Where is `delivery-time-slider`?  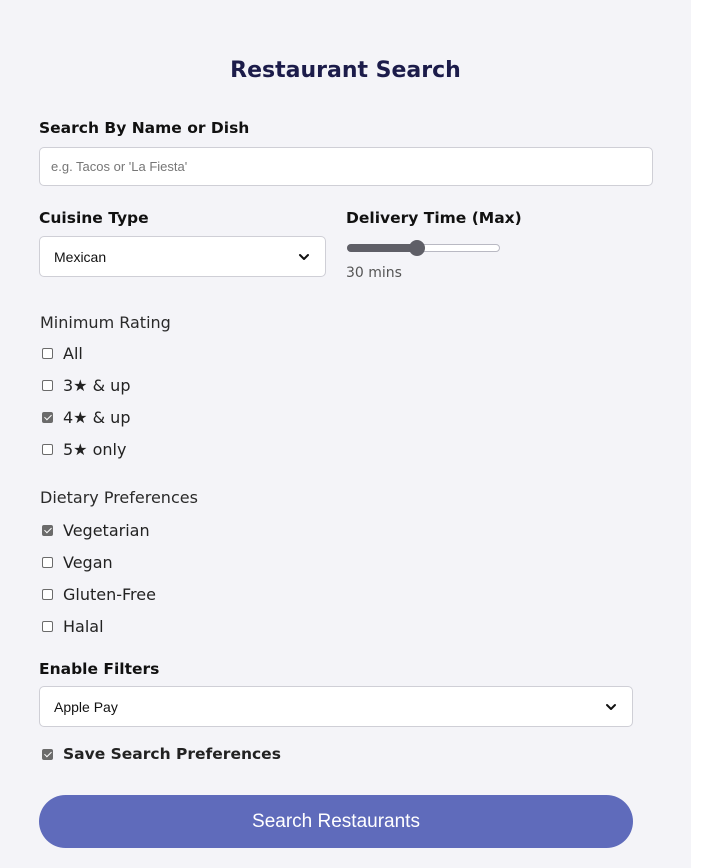
delivery-time-slider is located at coordinates (423, 248).